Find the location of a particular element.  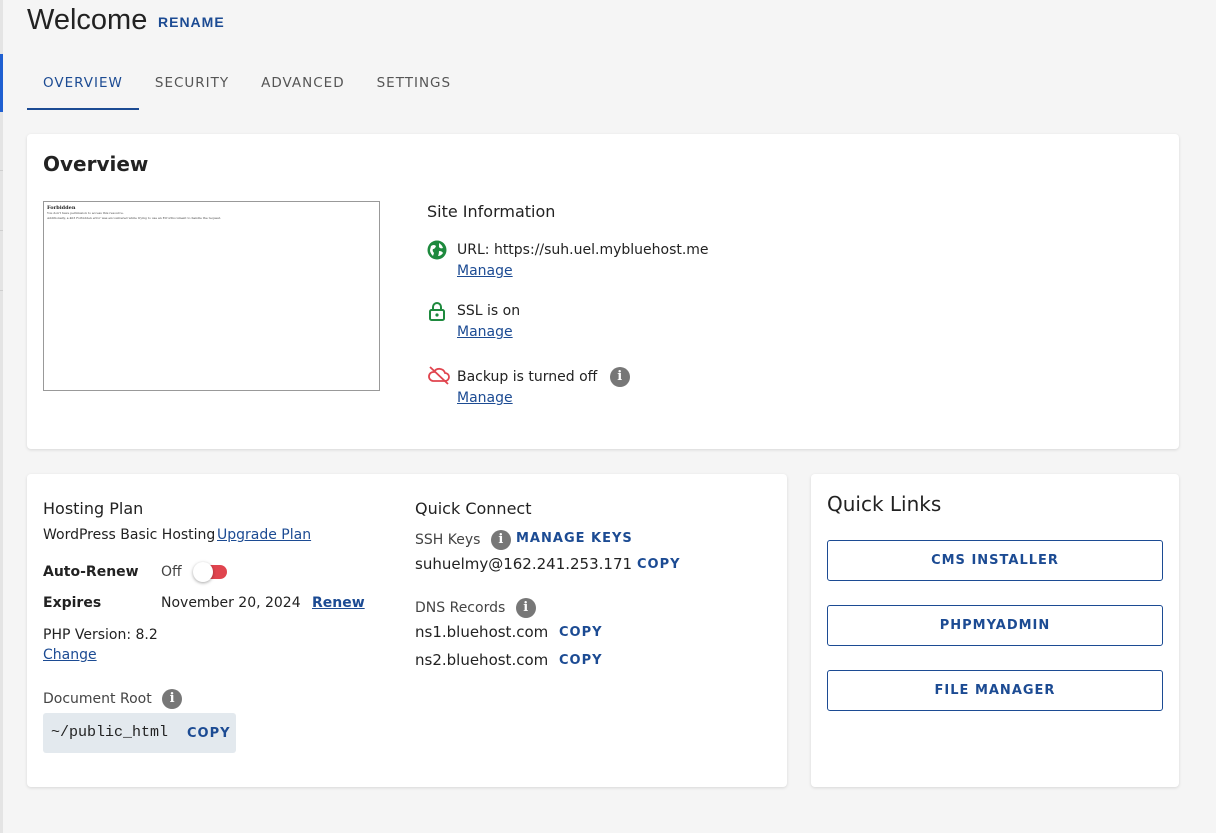

globe-icon is located at coordinates (437, 250).